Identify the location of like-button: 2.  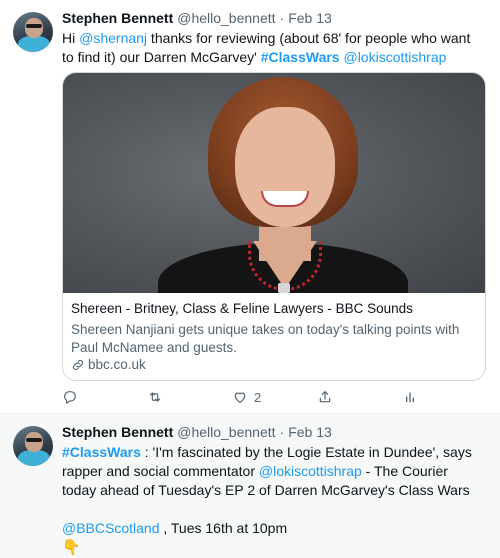
(246, 397).